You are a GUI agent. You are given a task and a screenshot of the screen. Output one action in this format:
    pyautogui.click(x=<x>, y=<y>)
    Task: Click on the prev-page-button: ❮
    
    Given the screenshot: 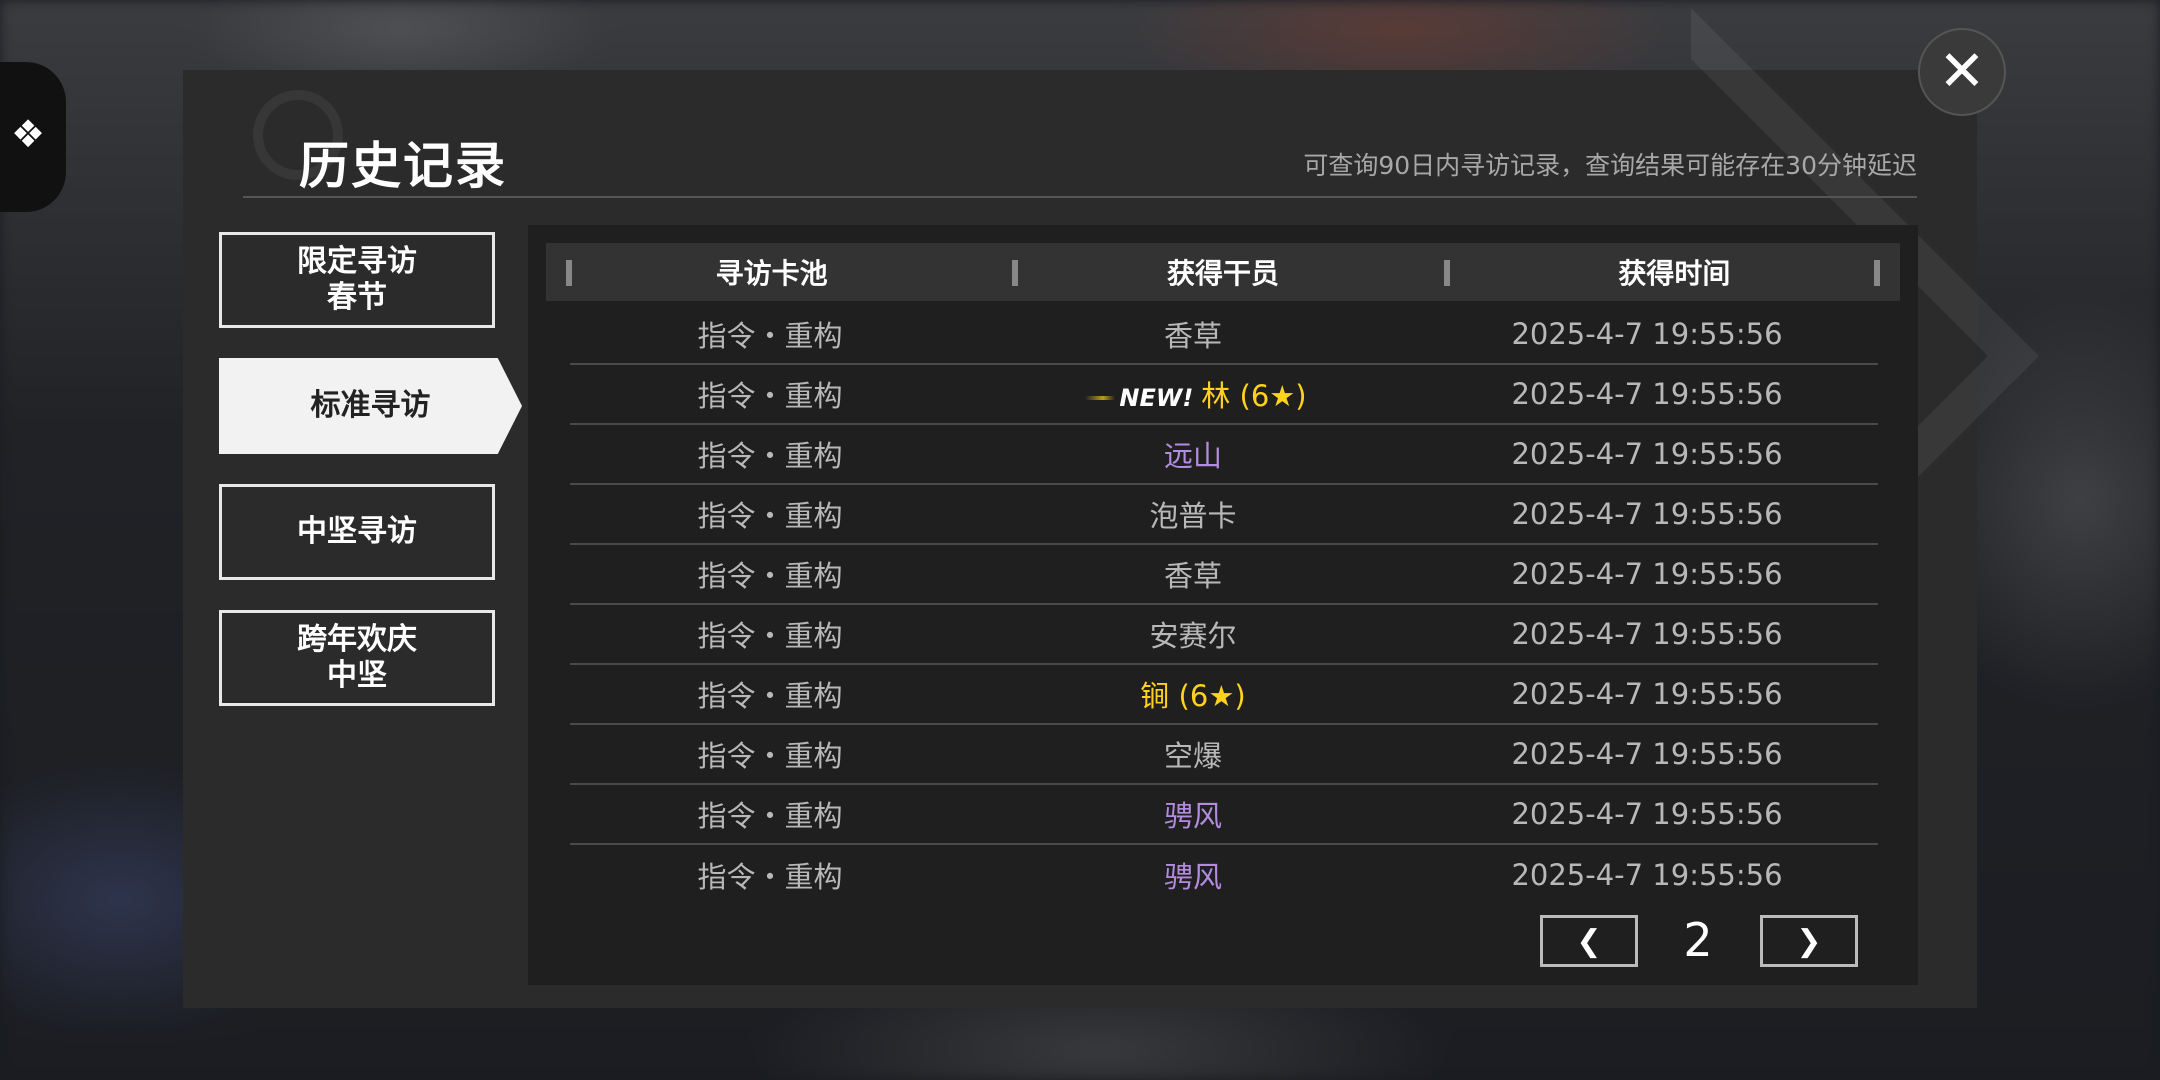 What is the action you would take?
    pyautogui.click(x=1589, y=941)
    